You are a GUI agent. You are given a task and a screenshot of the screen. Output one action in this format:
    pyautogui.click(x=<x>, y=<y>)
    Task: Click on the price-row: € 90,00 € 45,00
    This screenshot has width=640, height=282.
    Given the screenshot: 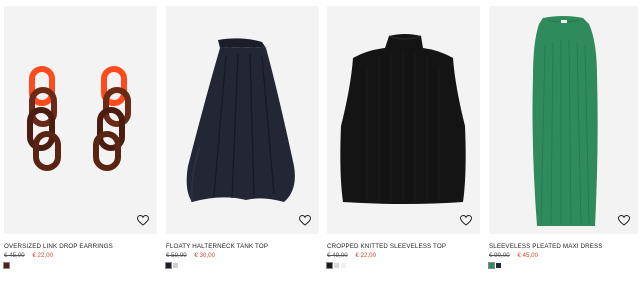 What is the action you would take?
    pyautogui.click(x=563, y=256)
    